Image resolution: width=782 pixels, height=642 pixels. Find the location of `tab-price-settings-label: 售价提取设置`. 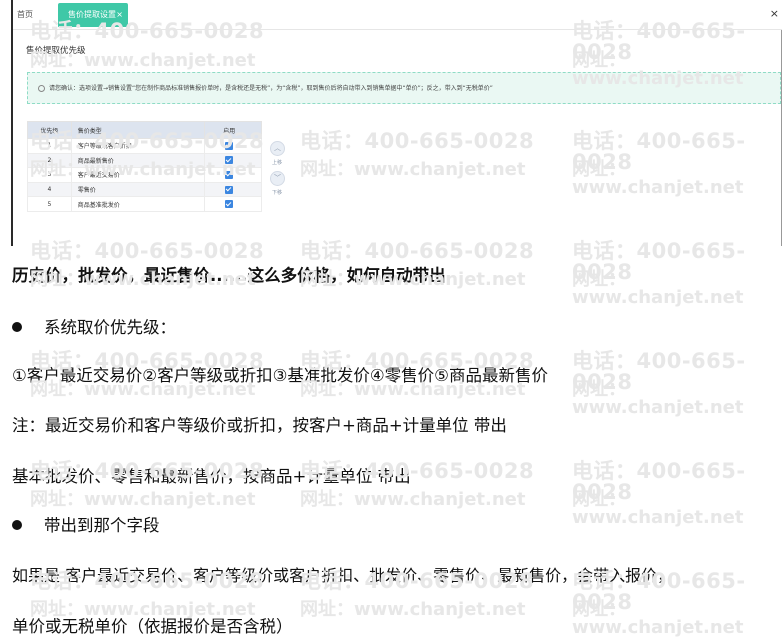

tab-price-settings-label: 售价提取设置 is located at coordinates (92, 14).